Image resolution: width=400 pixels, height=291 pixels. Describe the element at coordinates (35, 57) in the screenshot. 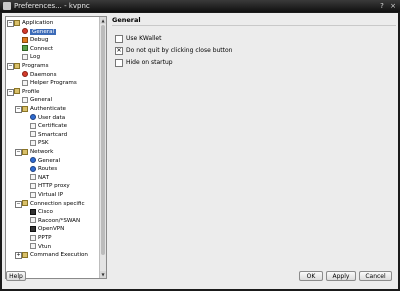

I see `tree-item-label: Log` at that location.